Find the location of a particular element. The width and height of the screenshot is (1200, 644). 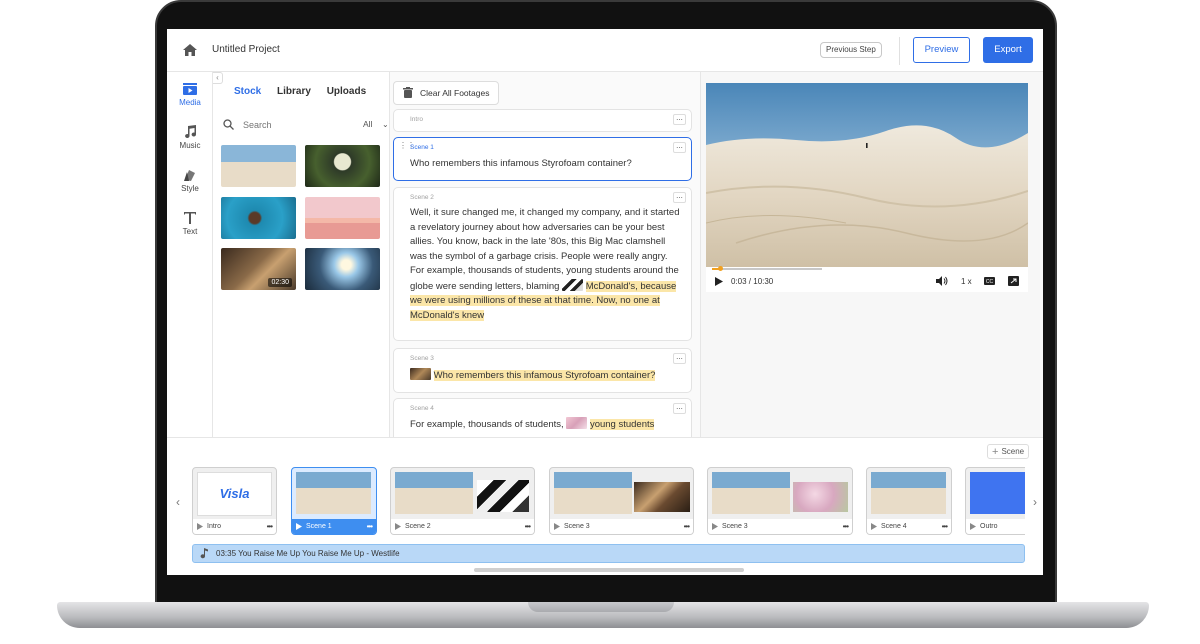

tab-uploads: Uploads is located at coordinates (346, 91).